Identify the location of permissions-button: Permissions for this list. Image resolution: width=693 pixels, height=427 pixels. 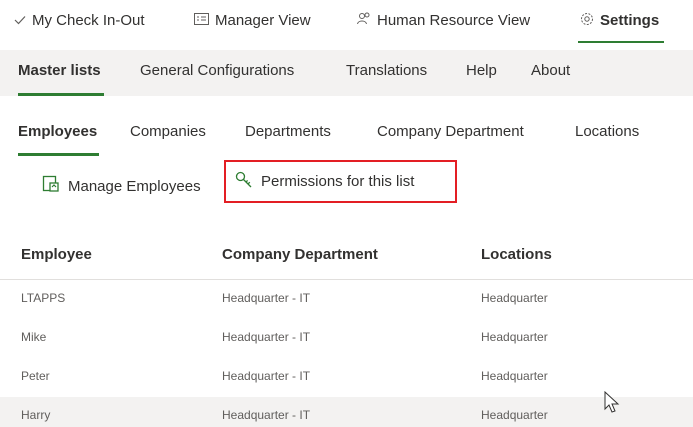
(340, 181).